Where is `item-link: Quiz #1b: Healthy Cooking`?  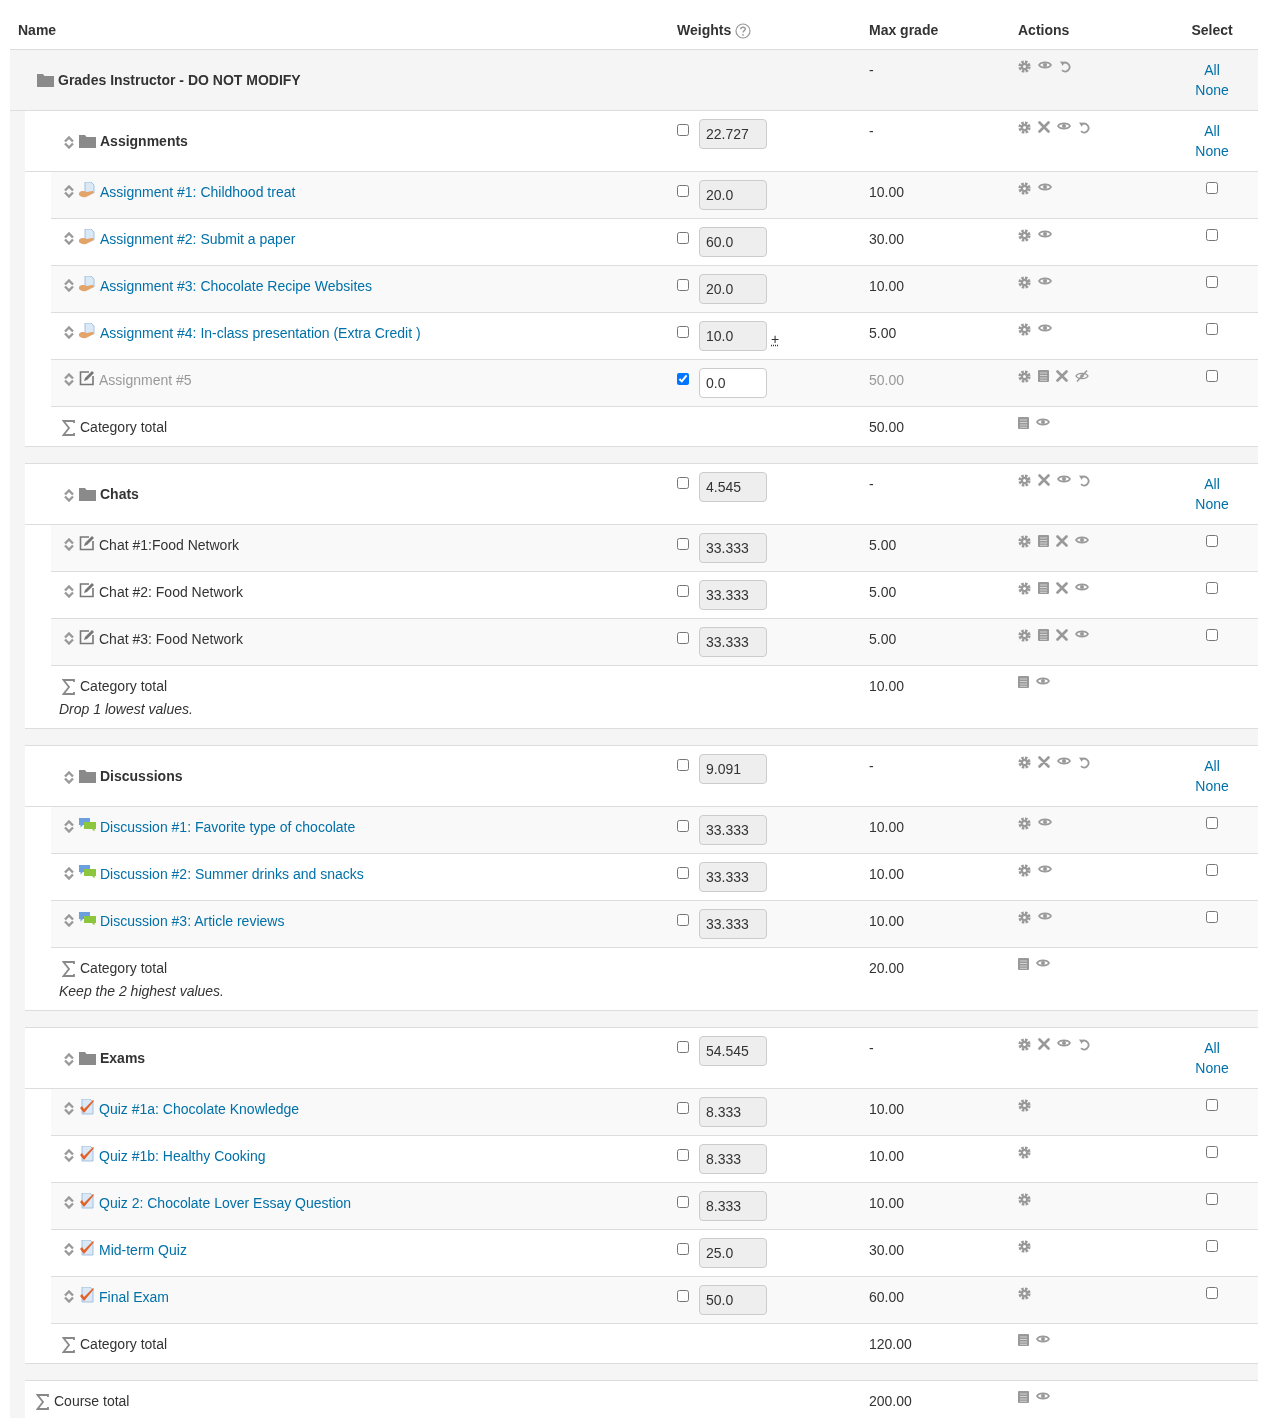 item-link: Quiz #1b: Healthy Cooking is located at coordinates (182, 1156).